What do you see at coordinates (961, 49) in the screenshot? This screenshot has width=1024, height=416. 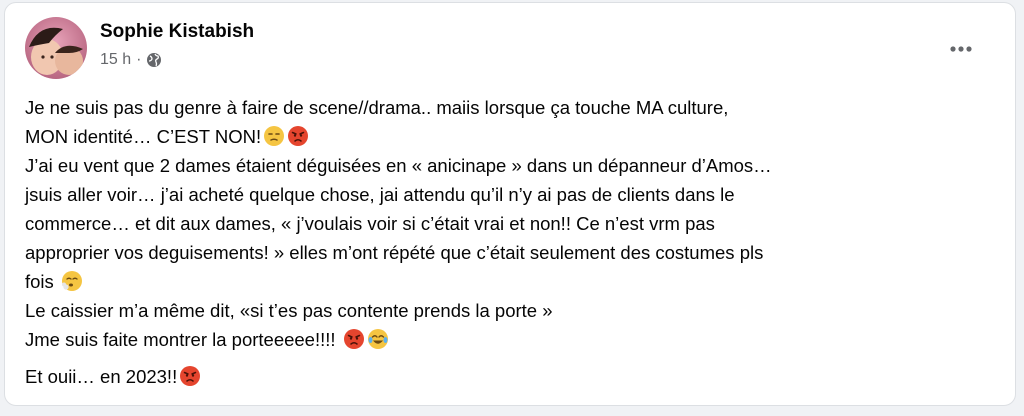 I see `more-options-icon` at bounding box center [961, 49].